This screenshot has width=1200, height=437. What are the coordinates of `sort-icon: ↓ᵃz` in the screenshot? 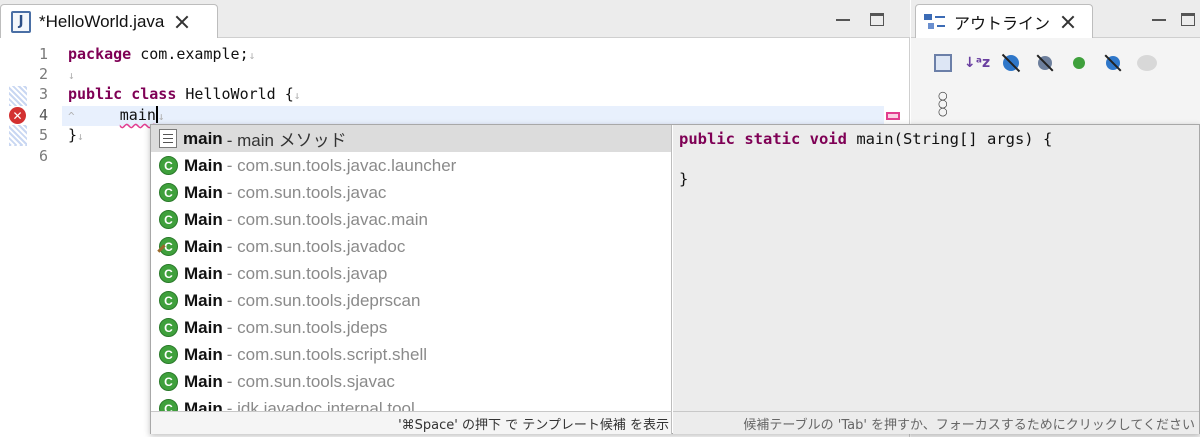 It's located at (977, 63).